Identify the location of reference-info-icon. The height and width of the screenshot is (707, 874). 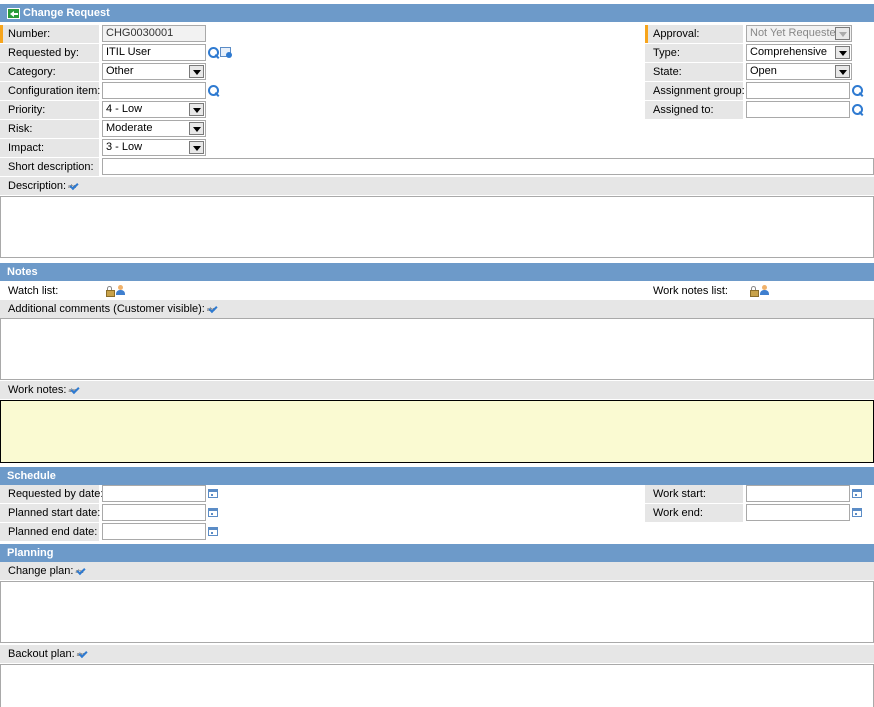
(226, 52).